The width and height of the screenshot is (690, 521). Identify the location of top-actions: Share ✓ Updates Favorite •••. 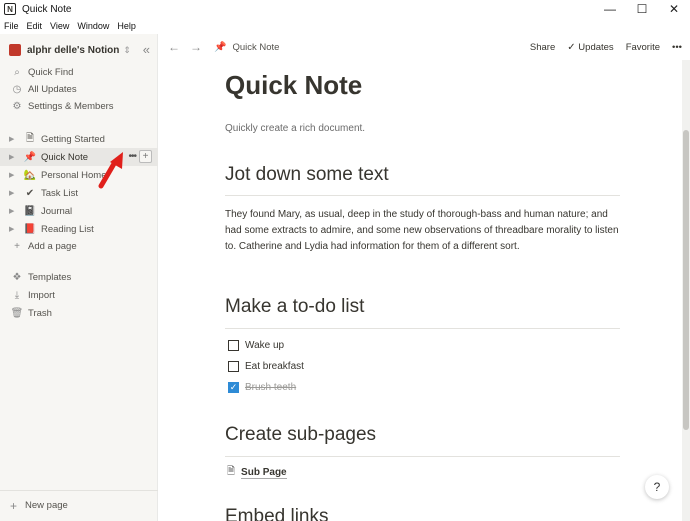
(606, 47).